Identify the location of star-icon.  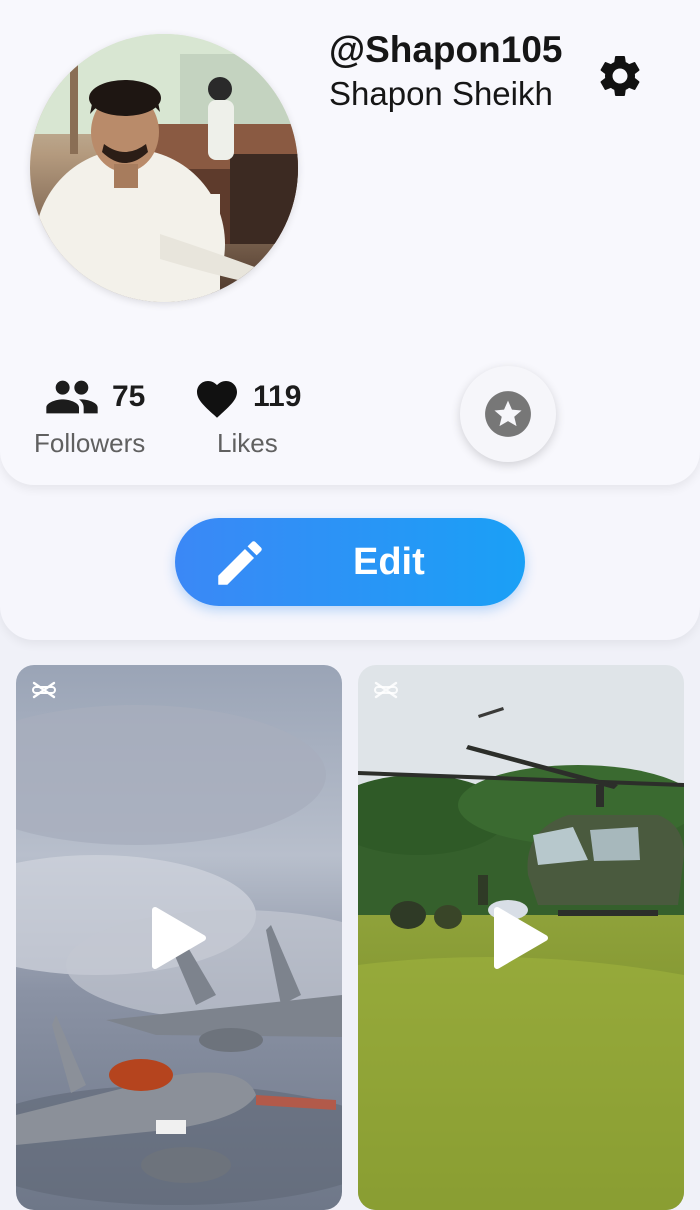
(508, 414).